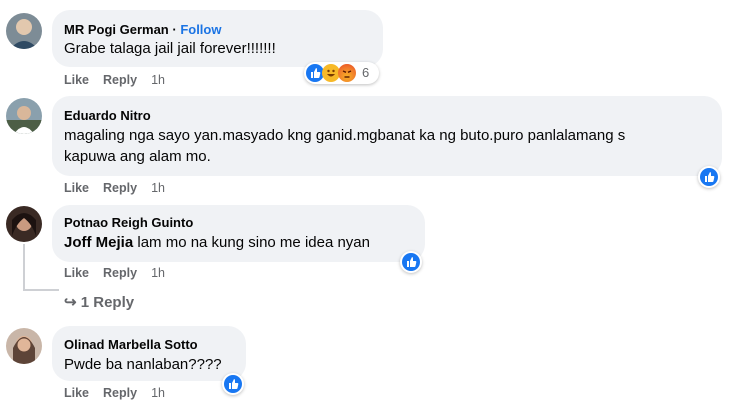 This screenshot has height=406, width=750. Describe the element at coordinates (366, 72) in the screenshot. I see `reaction-count: 6` at that location.